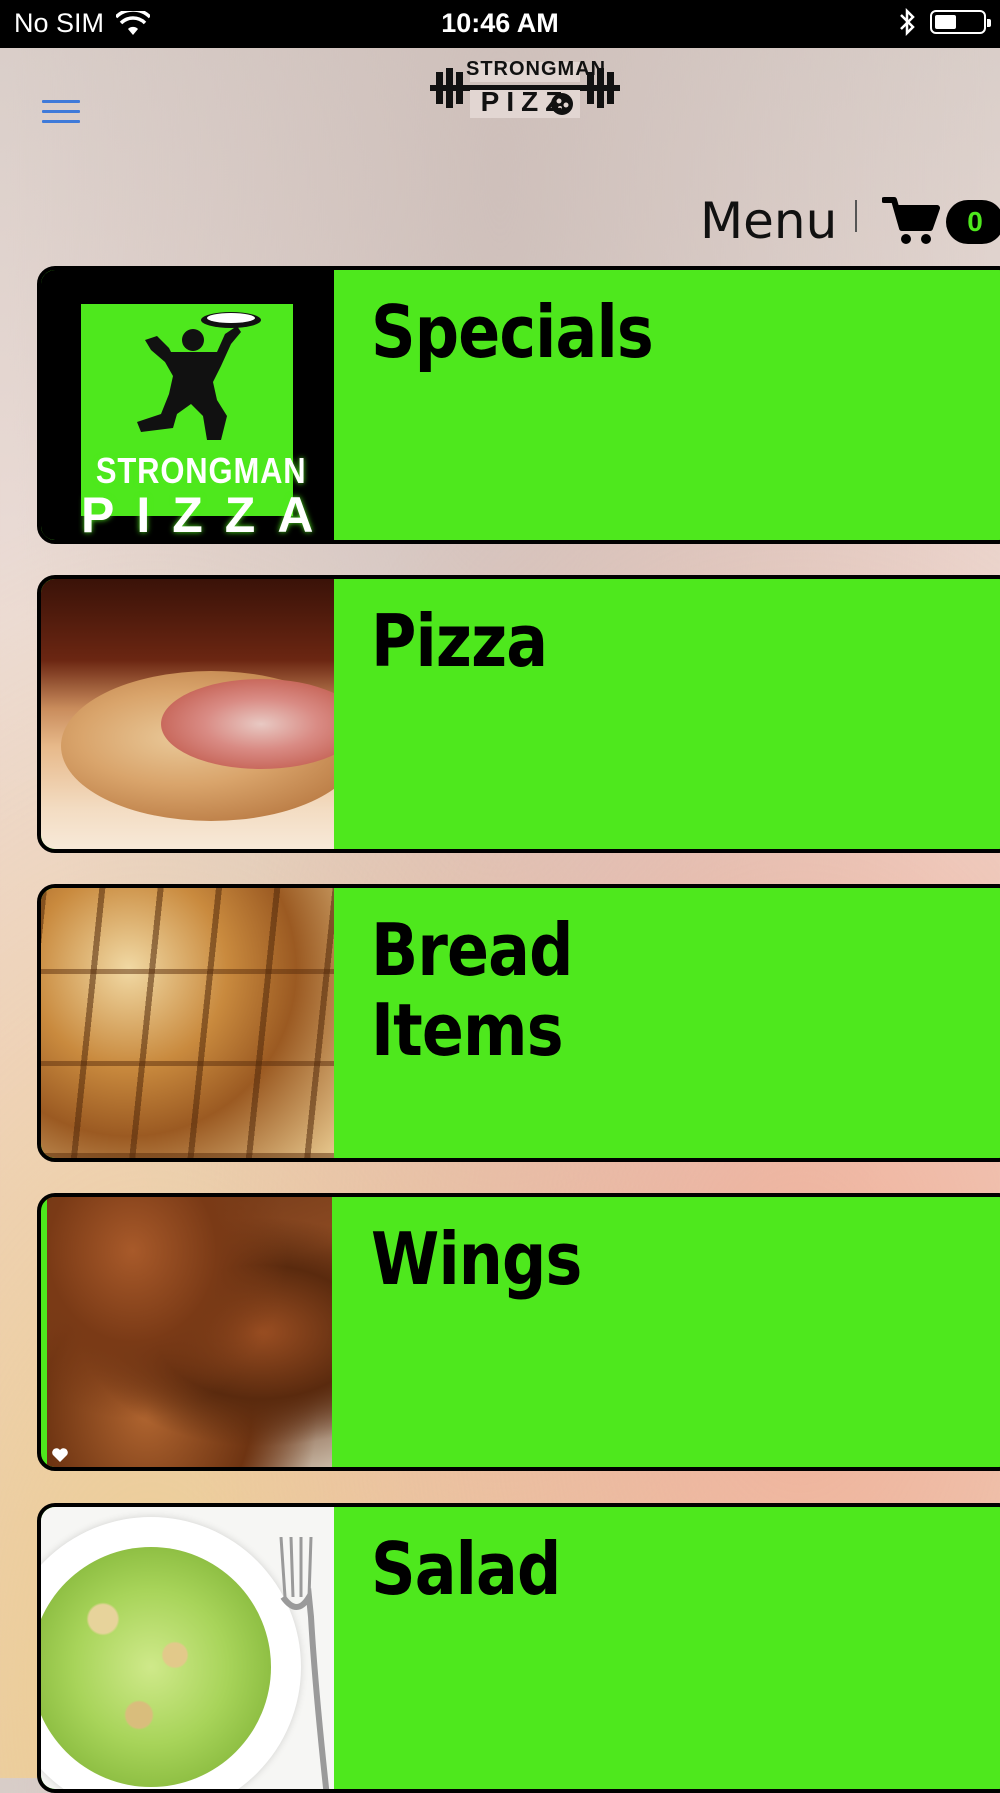 Image resolution: width=1000 pixels, height=1793 pixels. I want to click on category-card-specials: STRONGMAN PIZZA Specials, so click(518, 405).